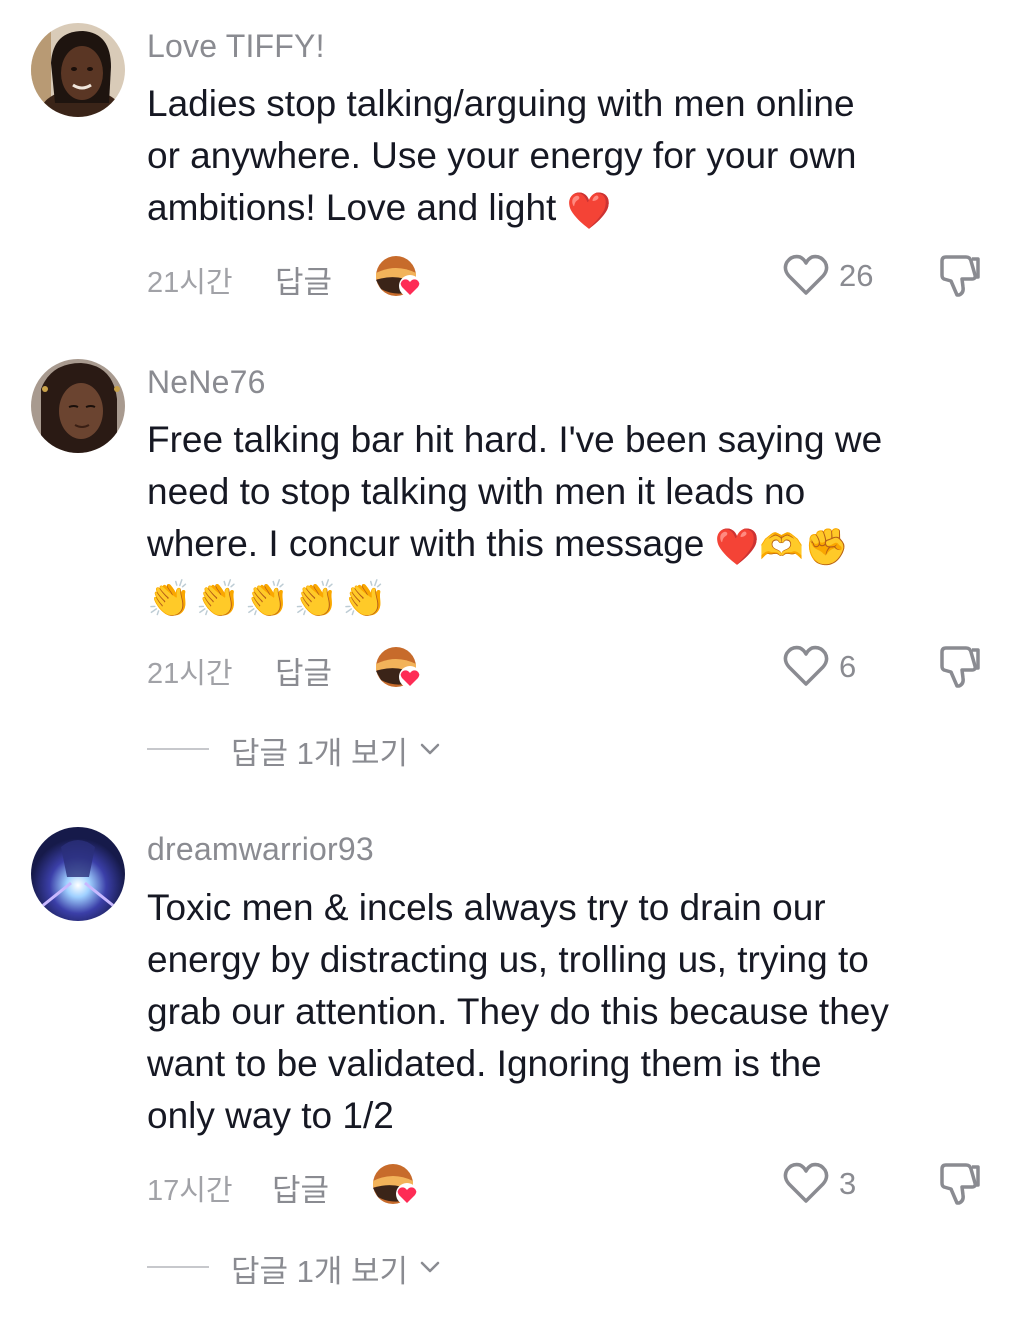 Image resolution: width=1024 pixels, height=1317 pixels. Describe the element at coordinates (572, 1184) in the screenshot. I see `comment-meta: 17시간 답글 3` at that location.